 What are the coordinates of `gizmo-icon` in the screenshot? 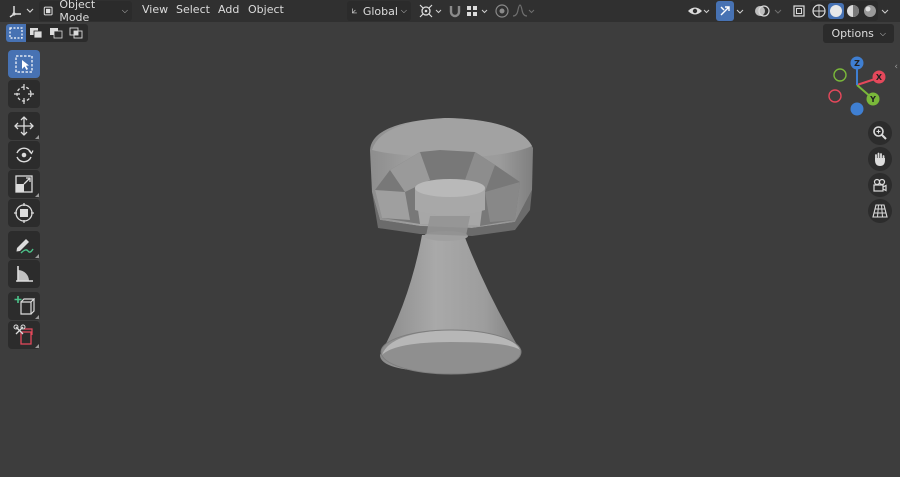 It's located at (725, 11).